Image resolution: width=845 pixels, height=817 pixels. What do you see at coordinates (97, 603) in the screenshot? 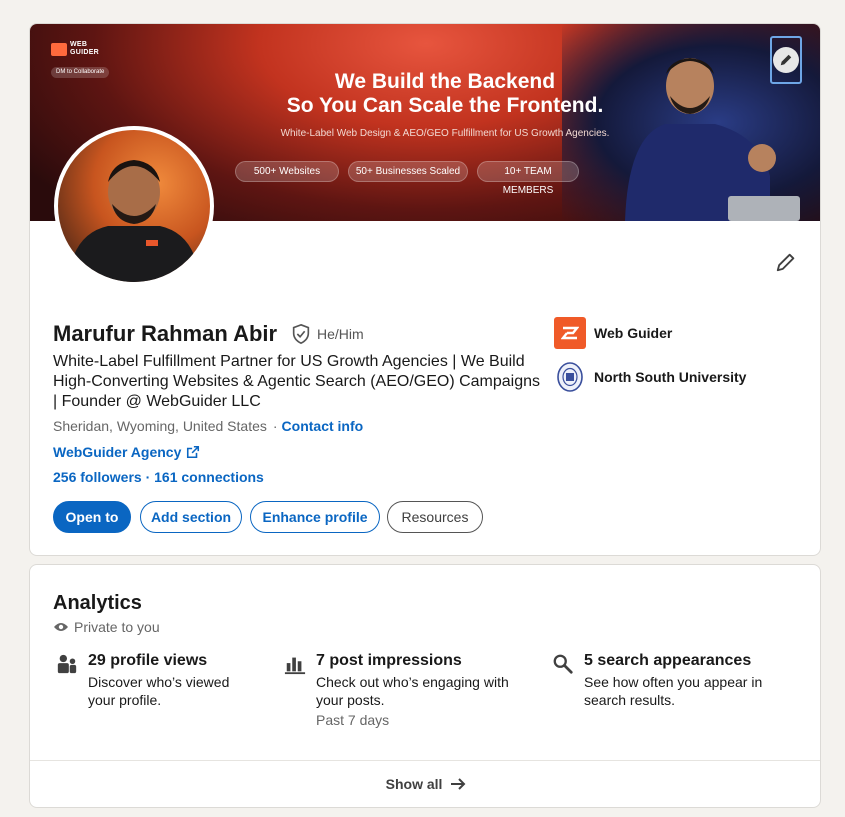
I see `analytics-title: Analytics` at bounding box center [97, 603].